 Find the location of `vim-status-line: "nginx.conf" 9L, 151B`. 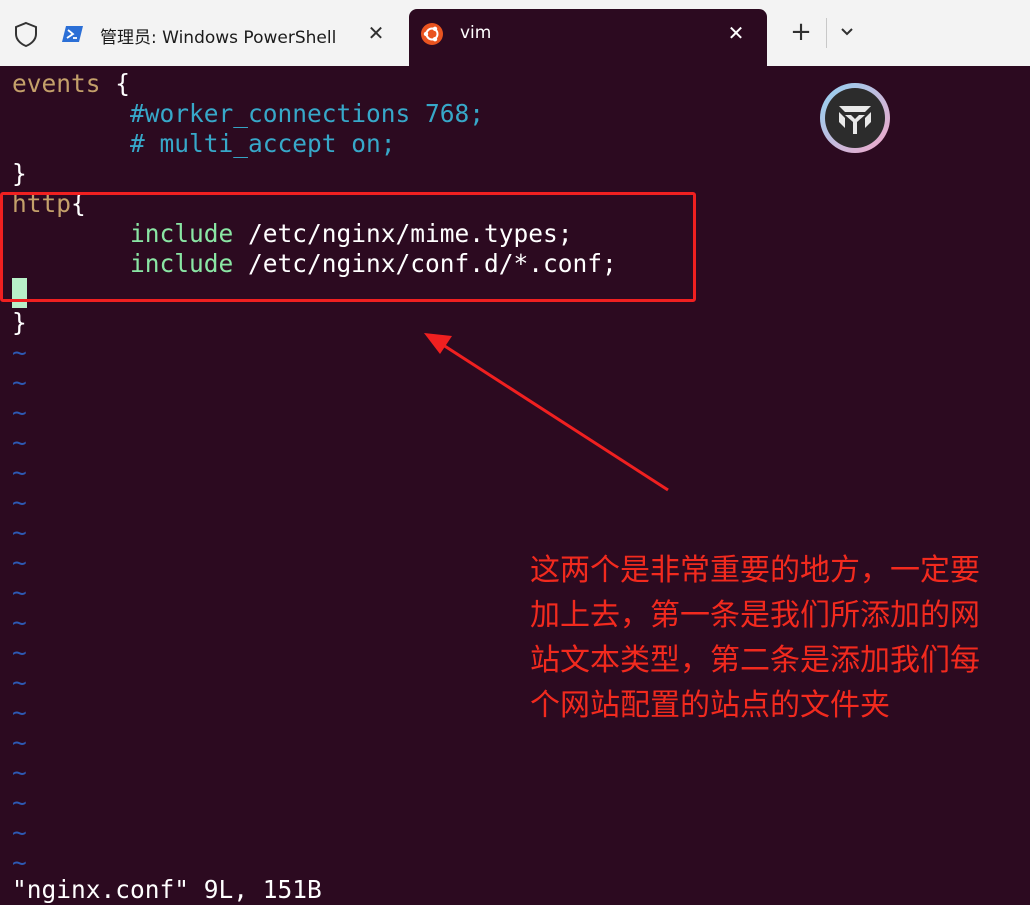

vim-status-line: "nginx.conf" 9L, 151B is located at coordinates (167, 889).